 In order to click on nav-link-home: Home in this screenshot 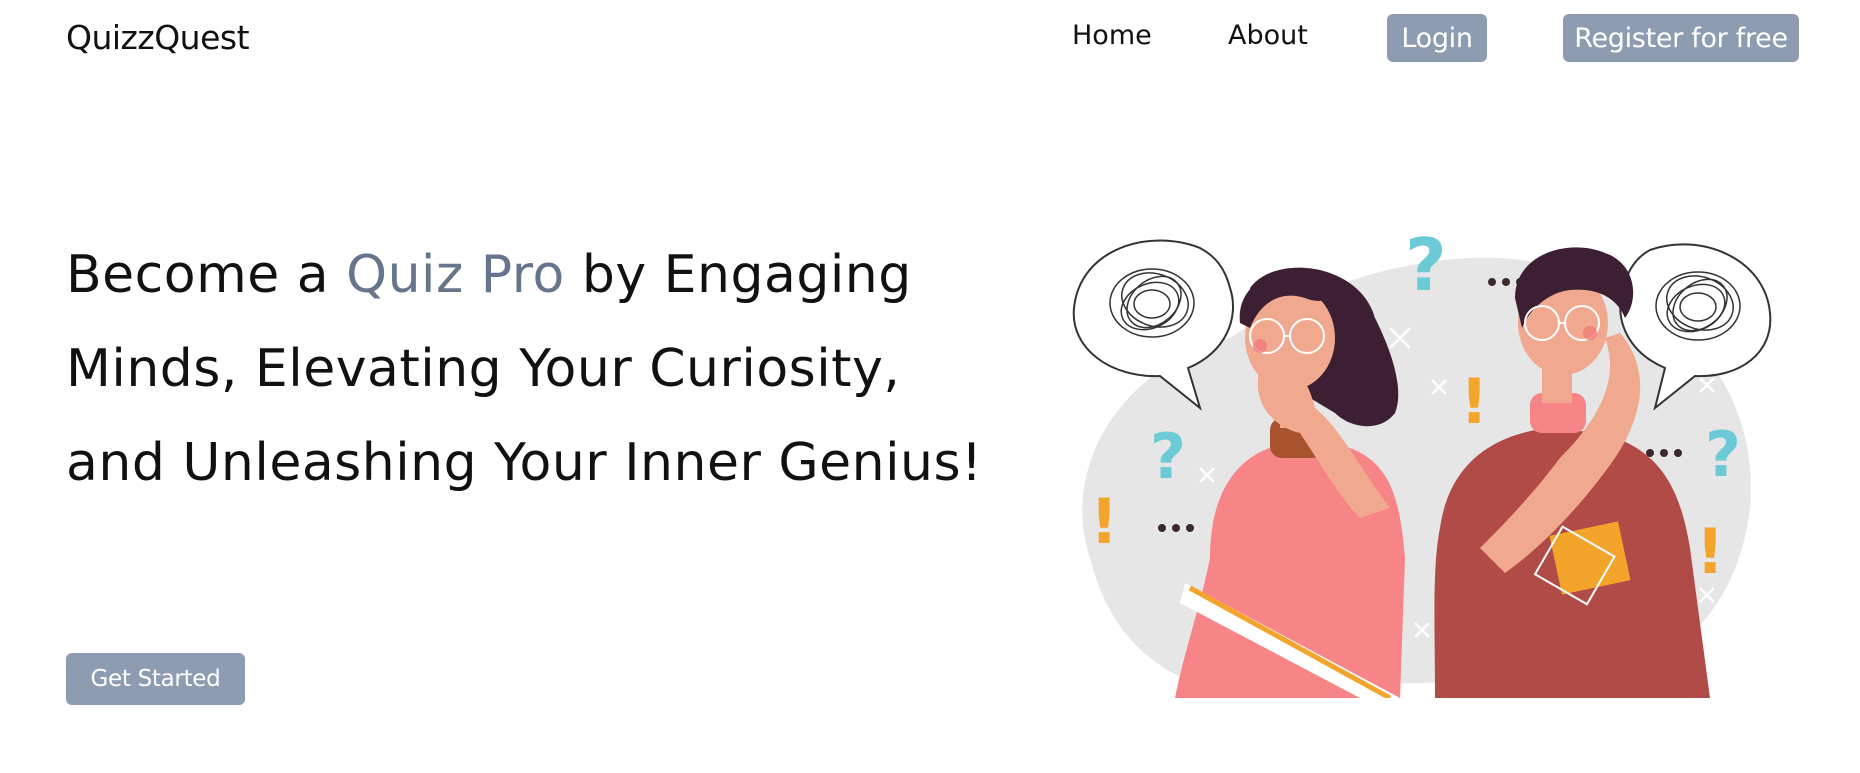, I will do `click(1112, 35)`.